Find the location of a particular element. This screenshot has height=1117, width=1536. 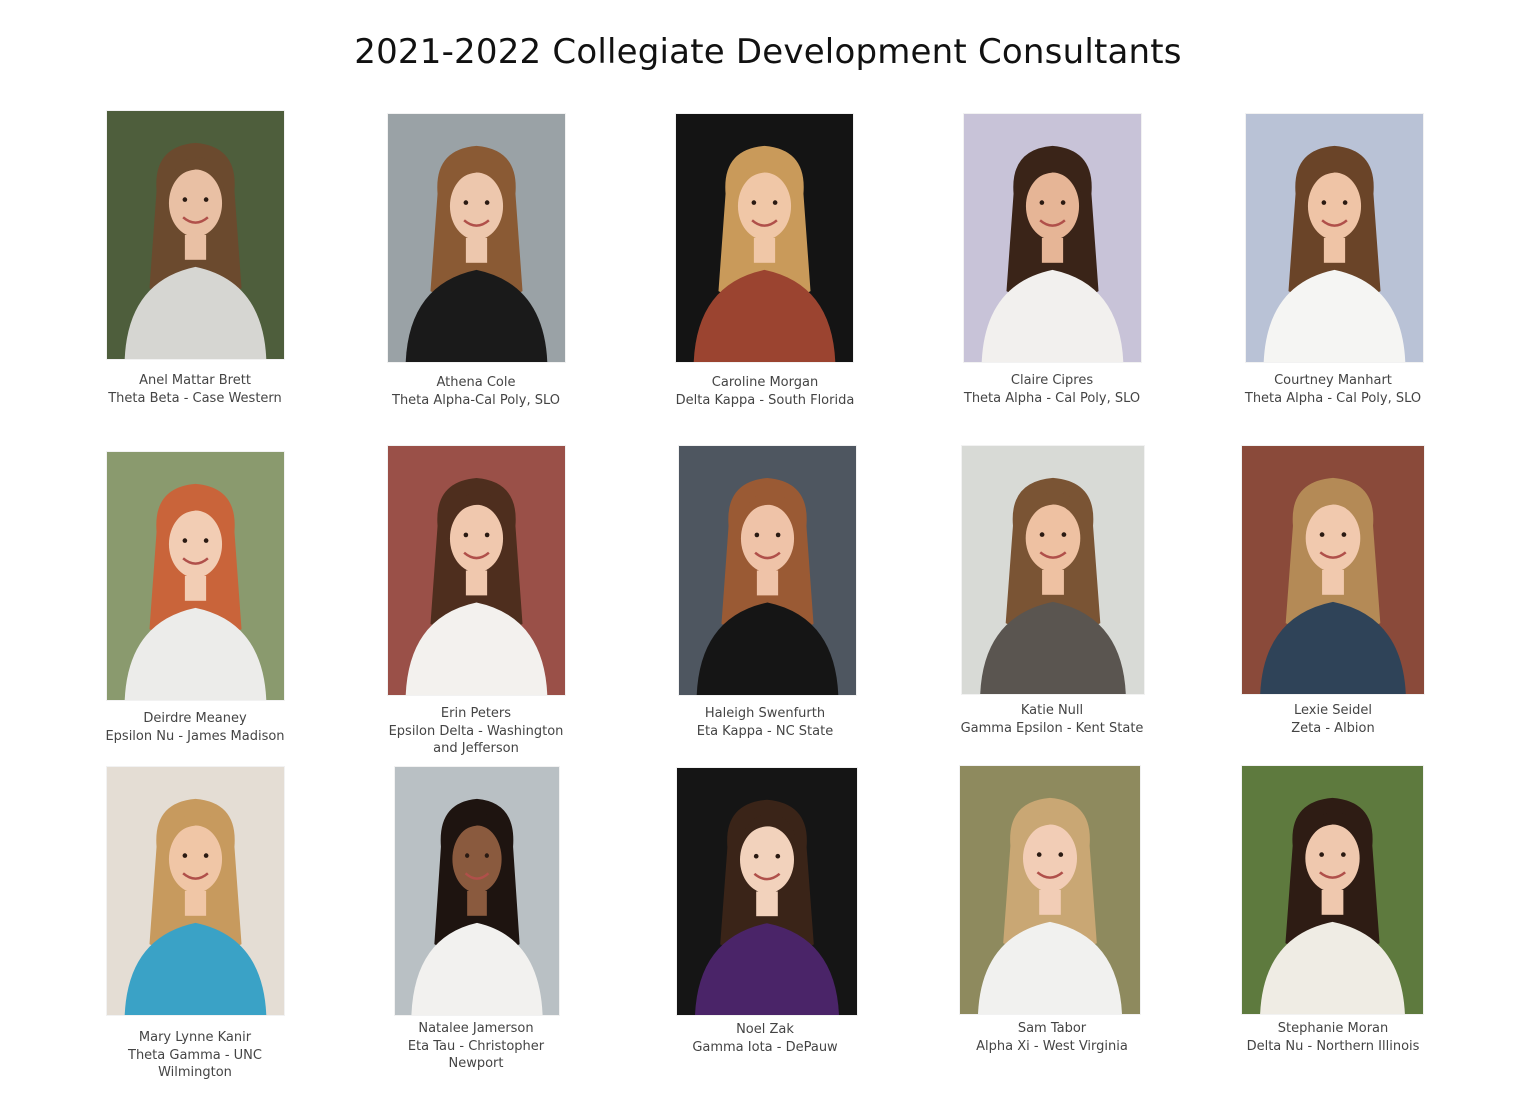

consultant-caption: Haleigh Swenfurth Eta Kappa - NC State is located at coordinates (765, 722).